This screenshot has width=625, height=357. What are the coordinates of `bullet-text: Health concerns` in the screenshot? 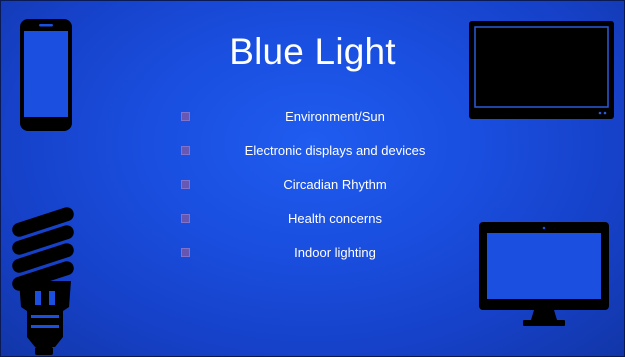 It's located at (335, 218).